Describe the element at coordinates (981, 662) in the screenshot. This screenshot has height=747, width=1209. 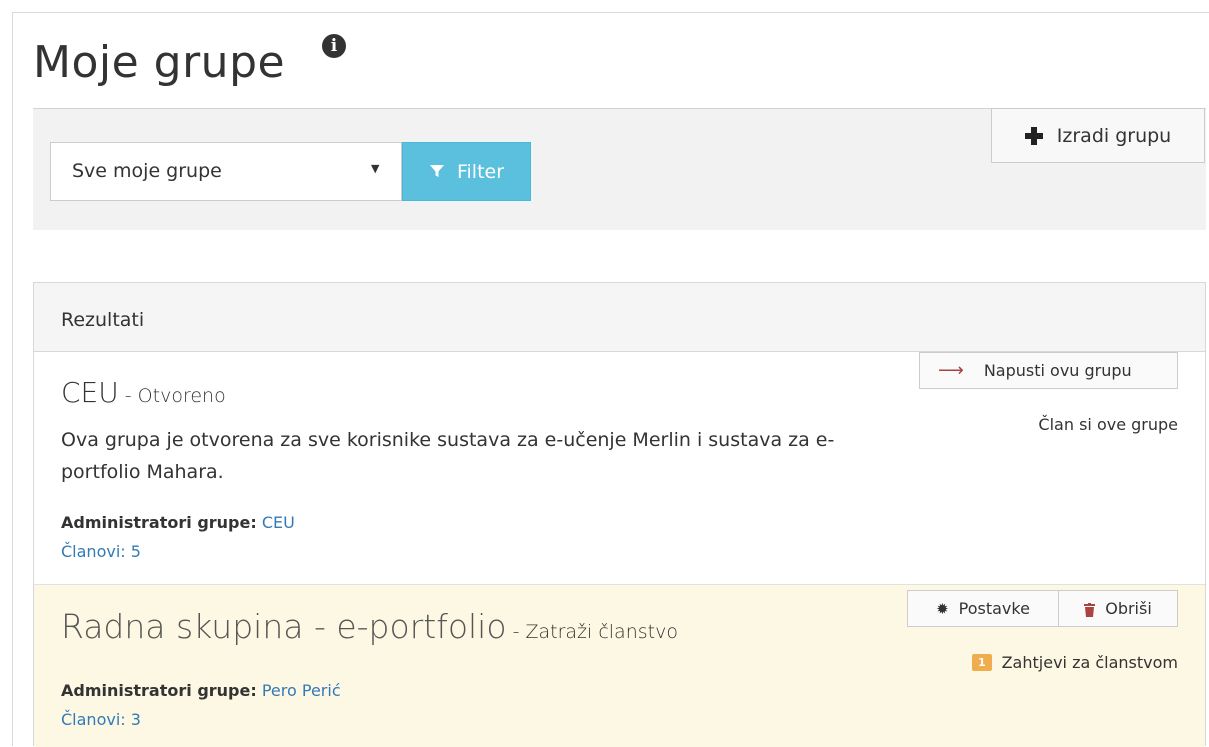
I see `requests-count-badge: 1` at that location.